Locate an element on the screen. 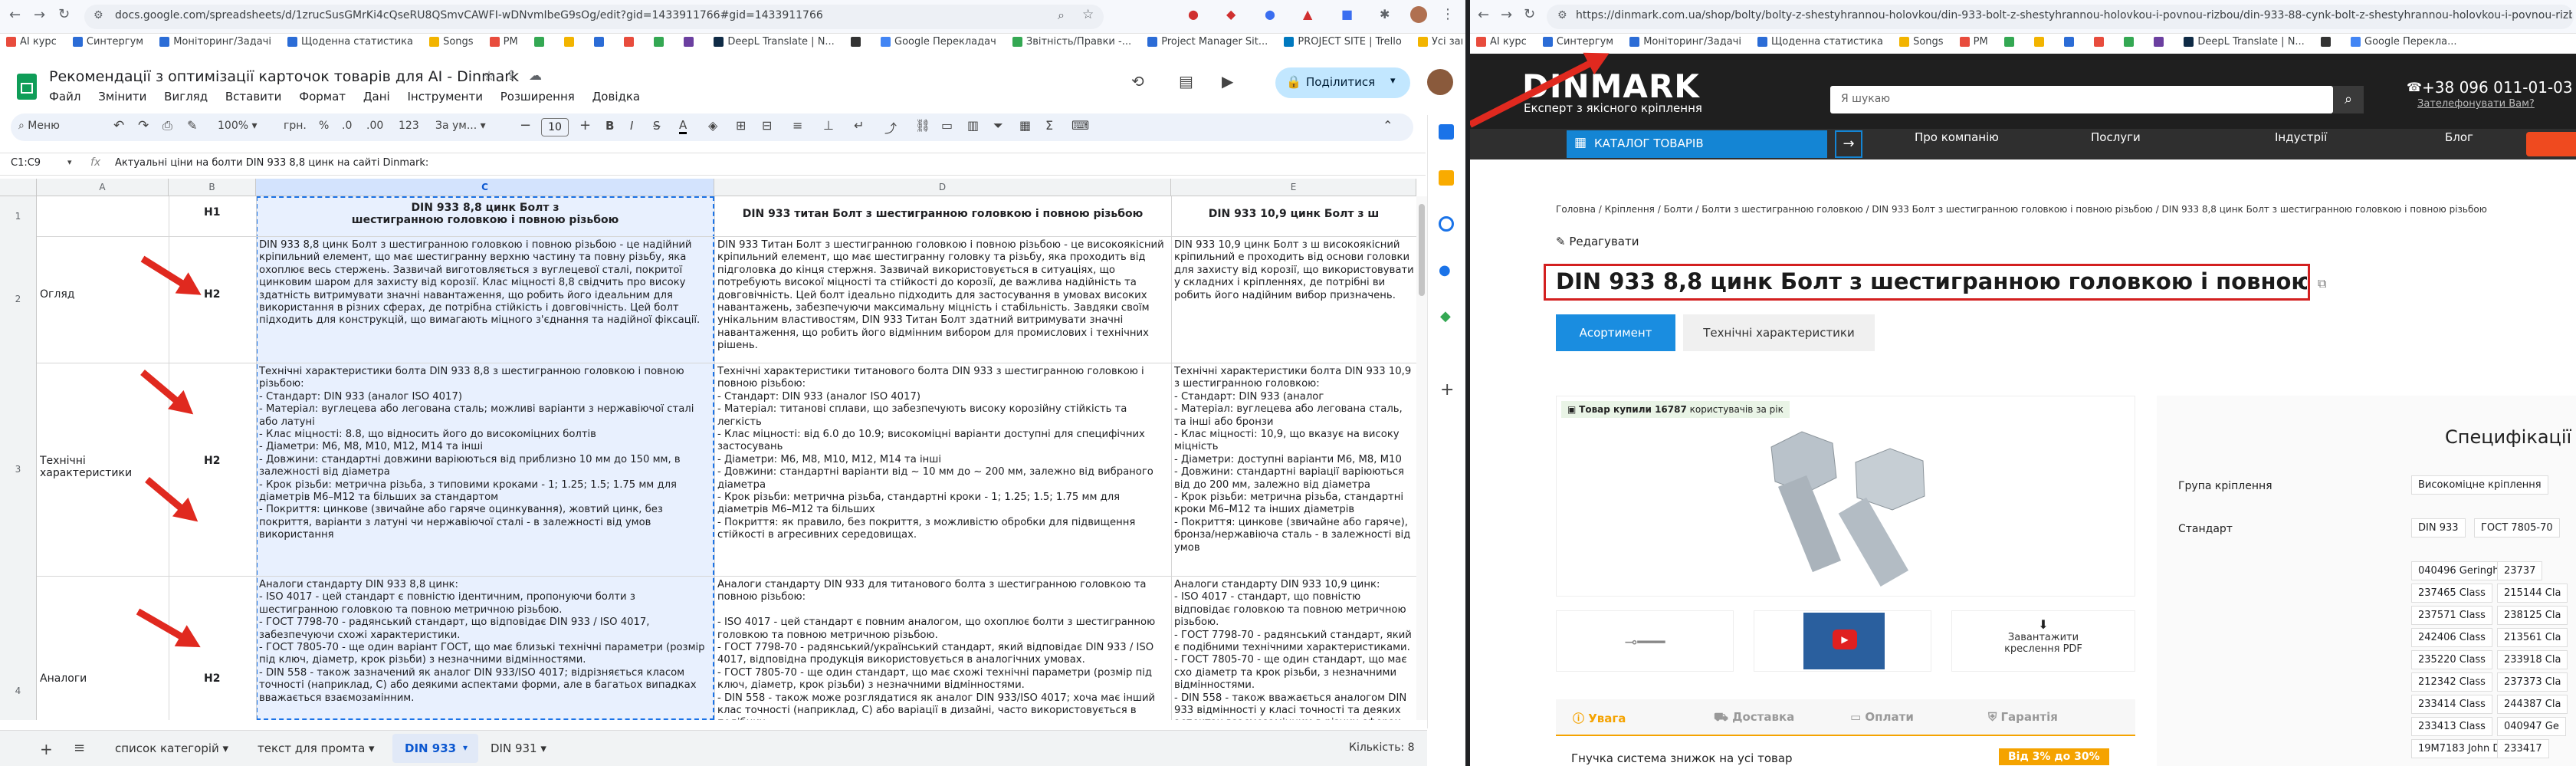  add-sheet-icon: + is located at coordinates (46, 749).